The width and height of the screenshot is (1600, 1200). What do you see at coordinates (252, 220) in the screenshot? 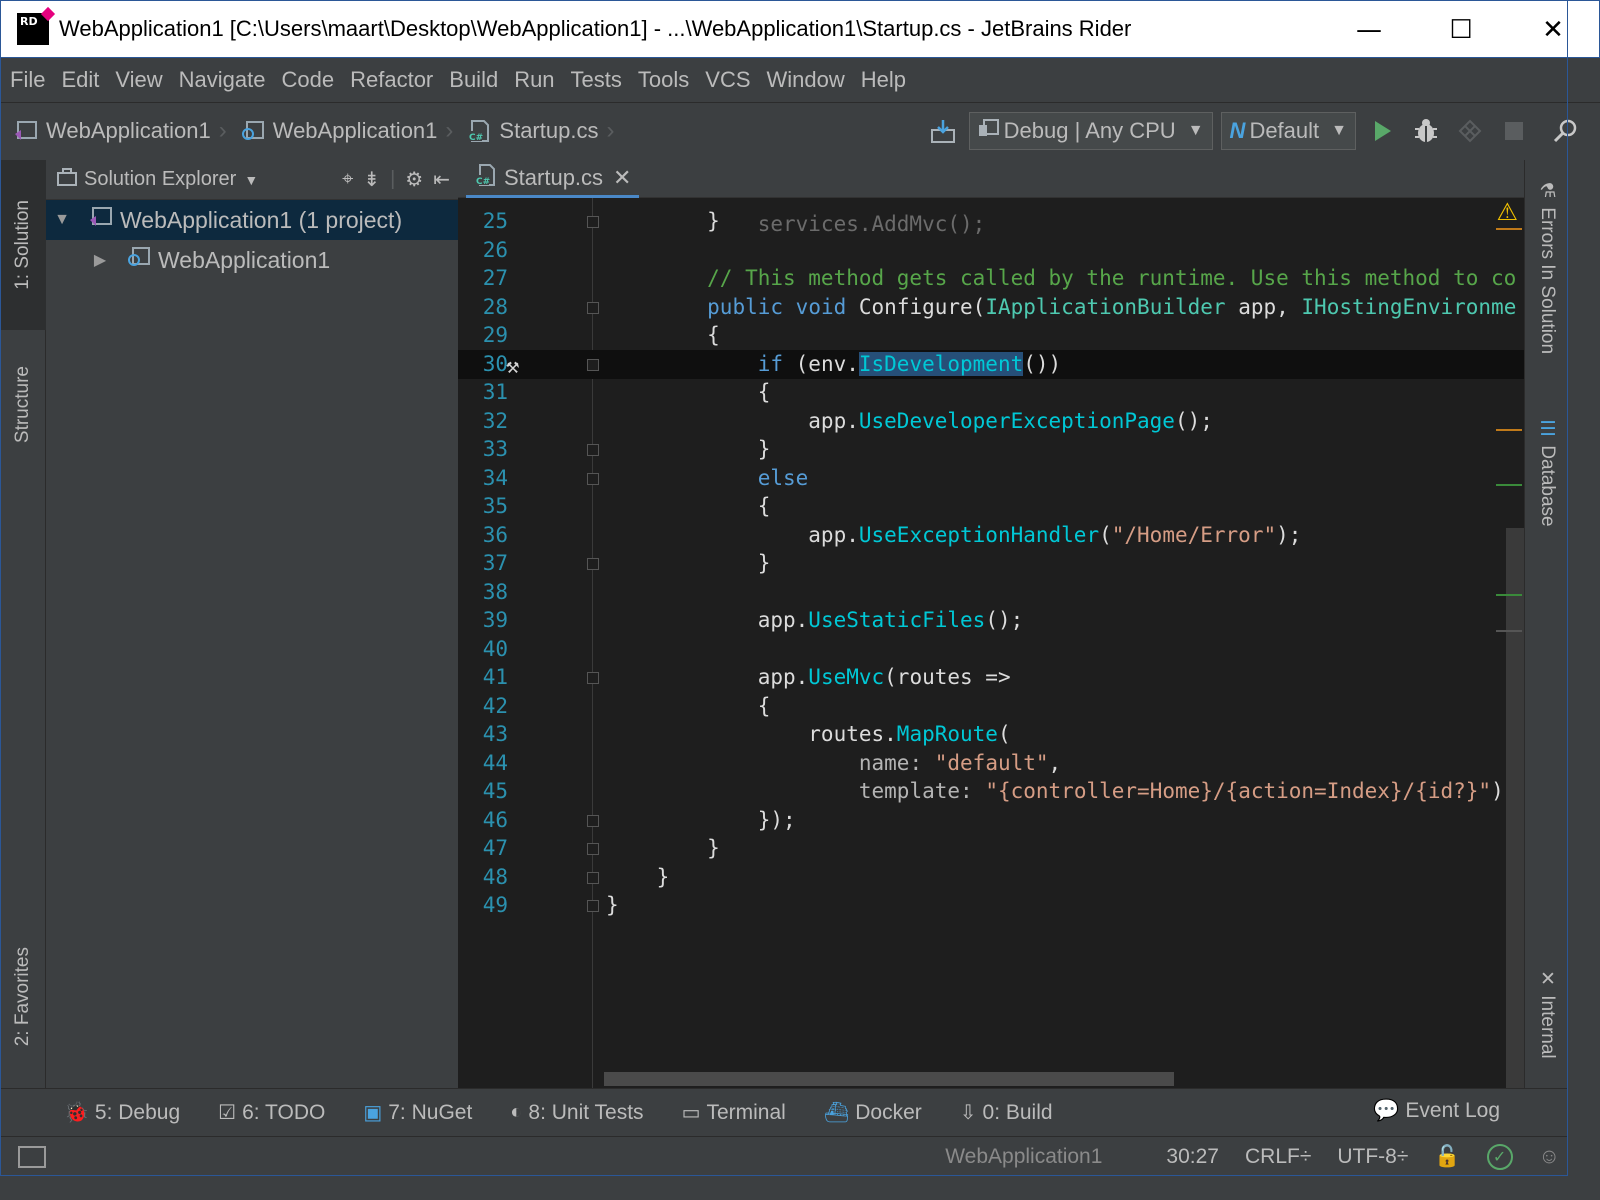
I see `tree-item-solution: ▼ WebApplication1 (1 project)` at bounding box center [252, 220].